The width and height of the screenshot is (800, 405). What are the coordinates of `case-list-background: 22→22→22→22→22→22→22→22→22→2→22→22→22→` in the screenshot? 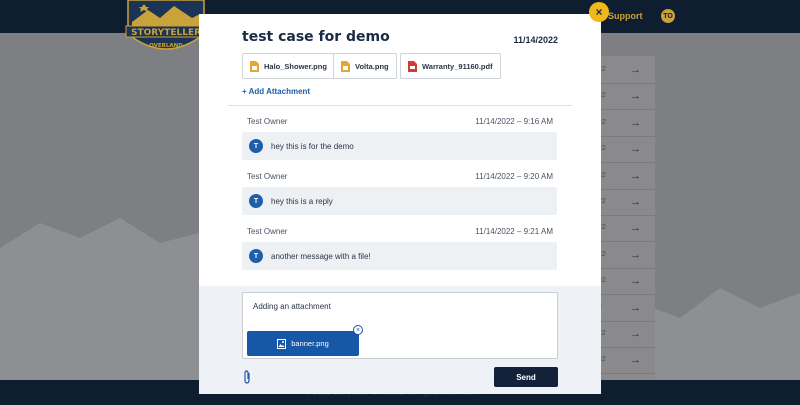 It's located at (626, 218).